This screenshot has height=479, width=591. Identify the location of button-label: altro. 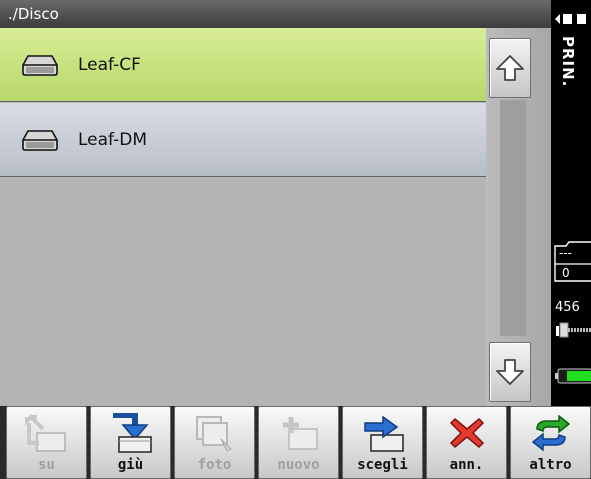
(550, 465).